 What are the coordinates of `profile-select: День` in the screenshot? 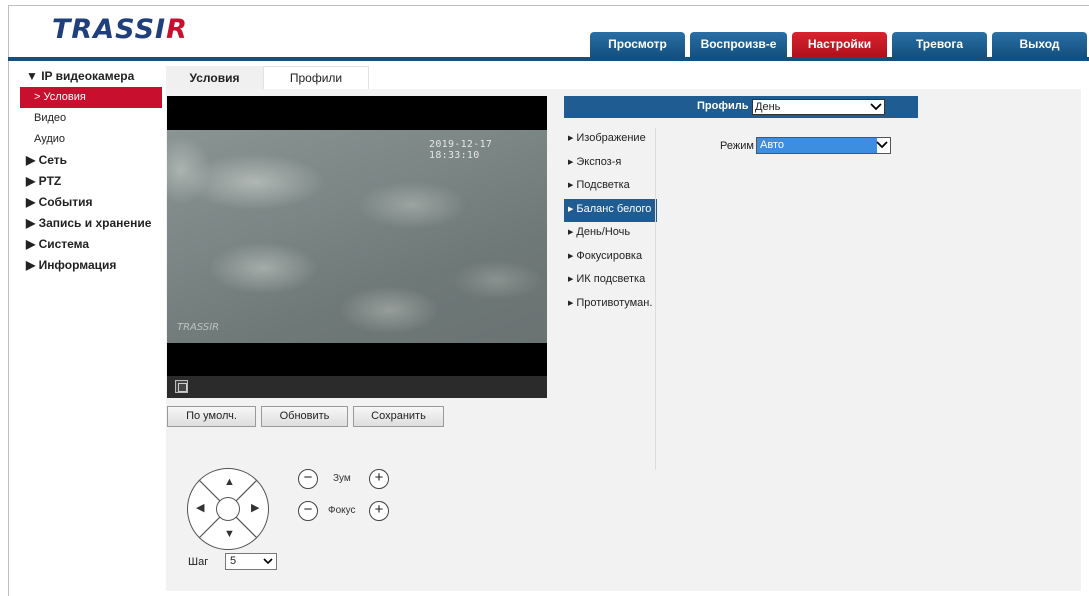 It's located at (818, 107).